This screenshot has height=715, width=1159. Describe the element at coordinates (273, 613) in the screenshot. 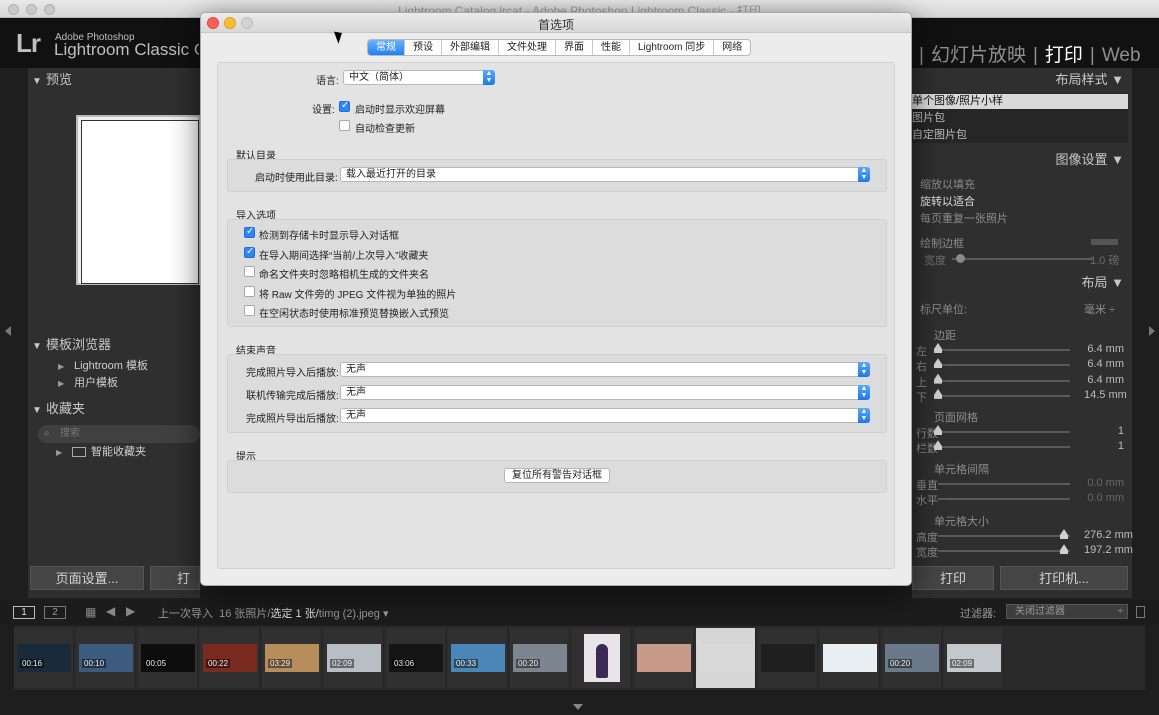

I see `filmstrip-source: 上一次导入 16 张照片/选定 1 张/timg (2).jpeg ▾` at that location.